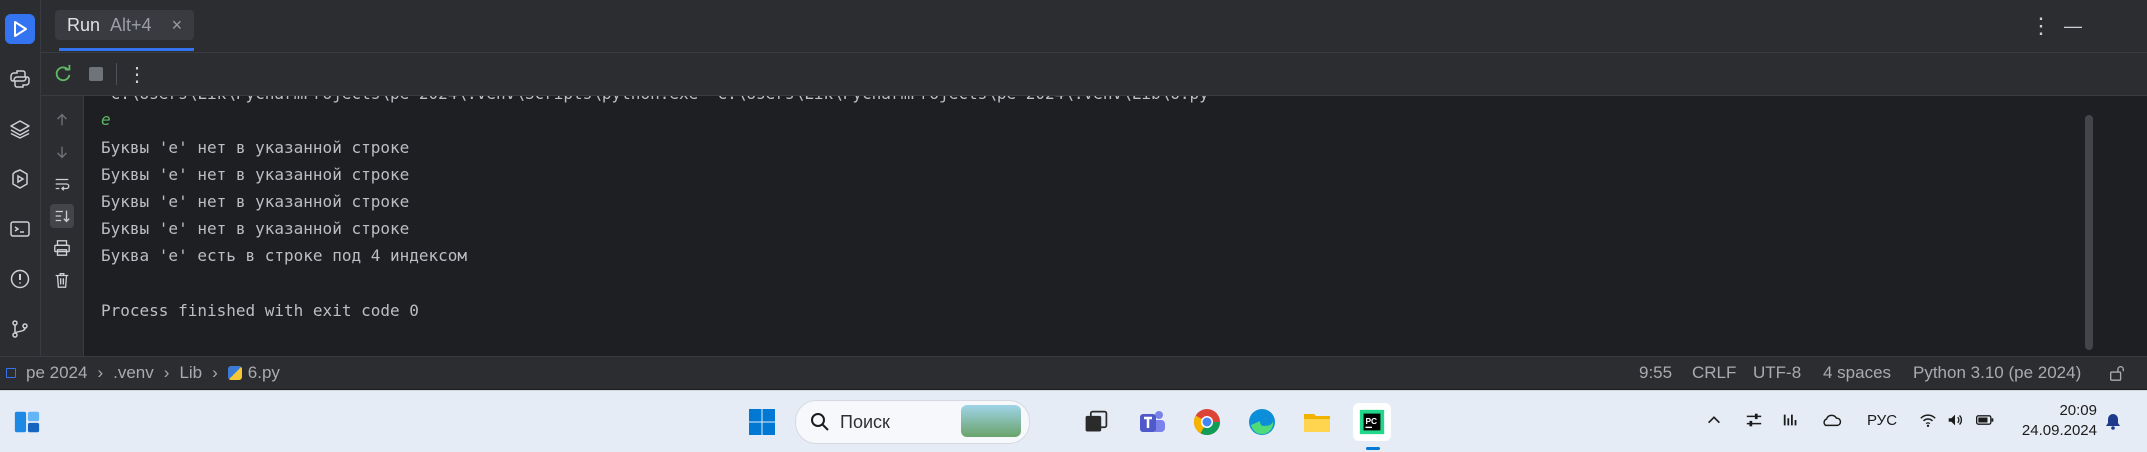 This screenshot has width=2147, height=452. Describe the element at coordinates (1754, 422) in the screenshot. I see `sliders-icon` at that location.